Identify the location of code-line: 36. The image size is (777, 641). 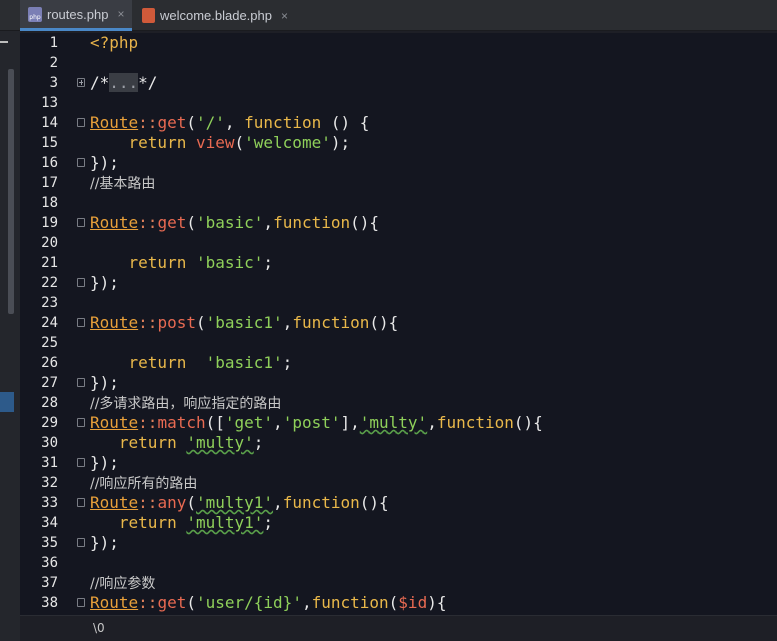
(398, 563).